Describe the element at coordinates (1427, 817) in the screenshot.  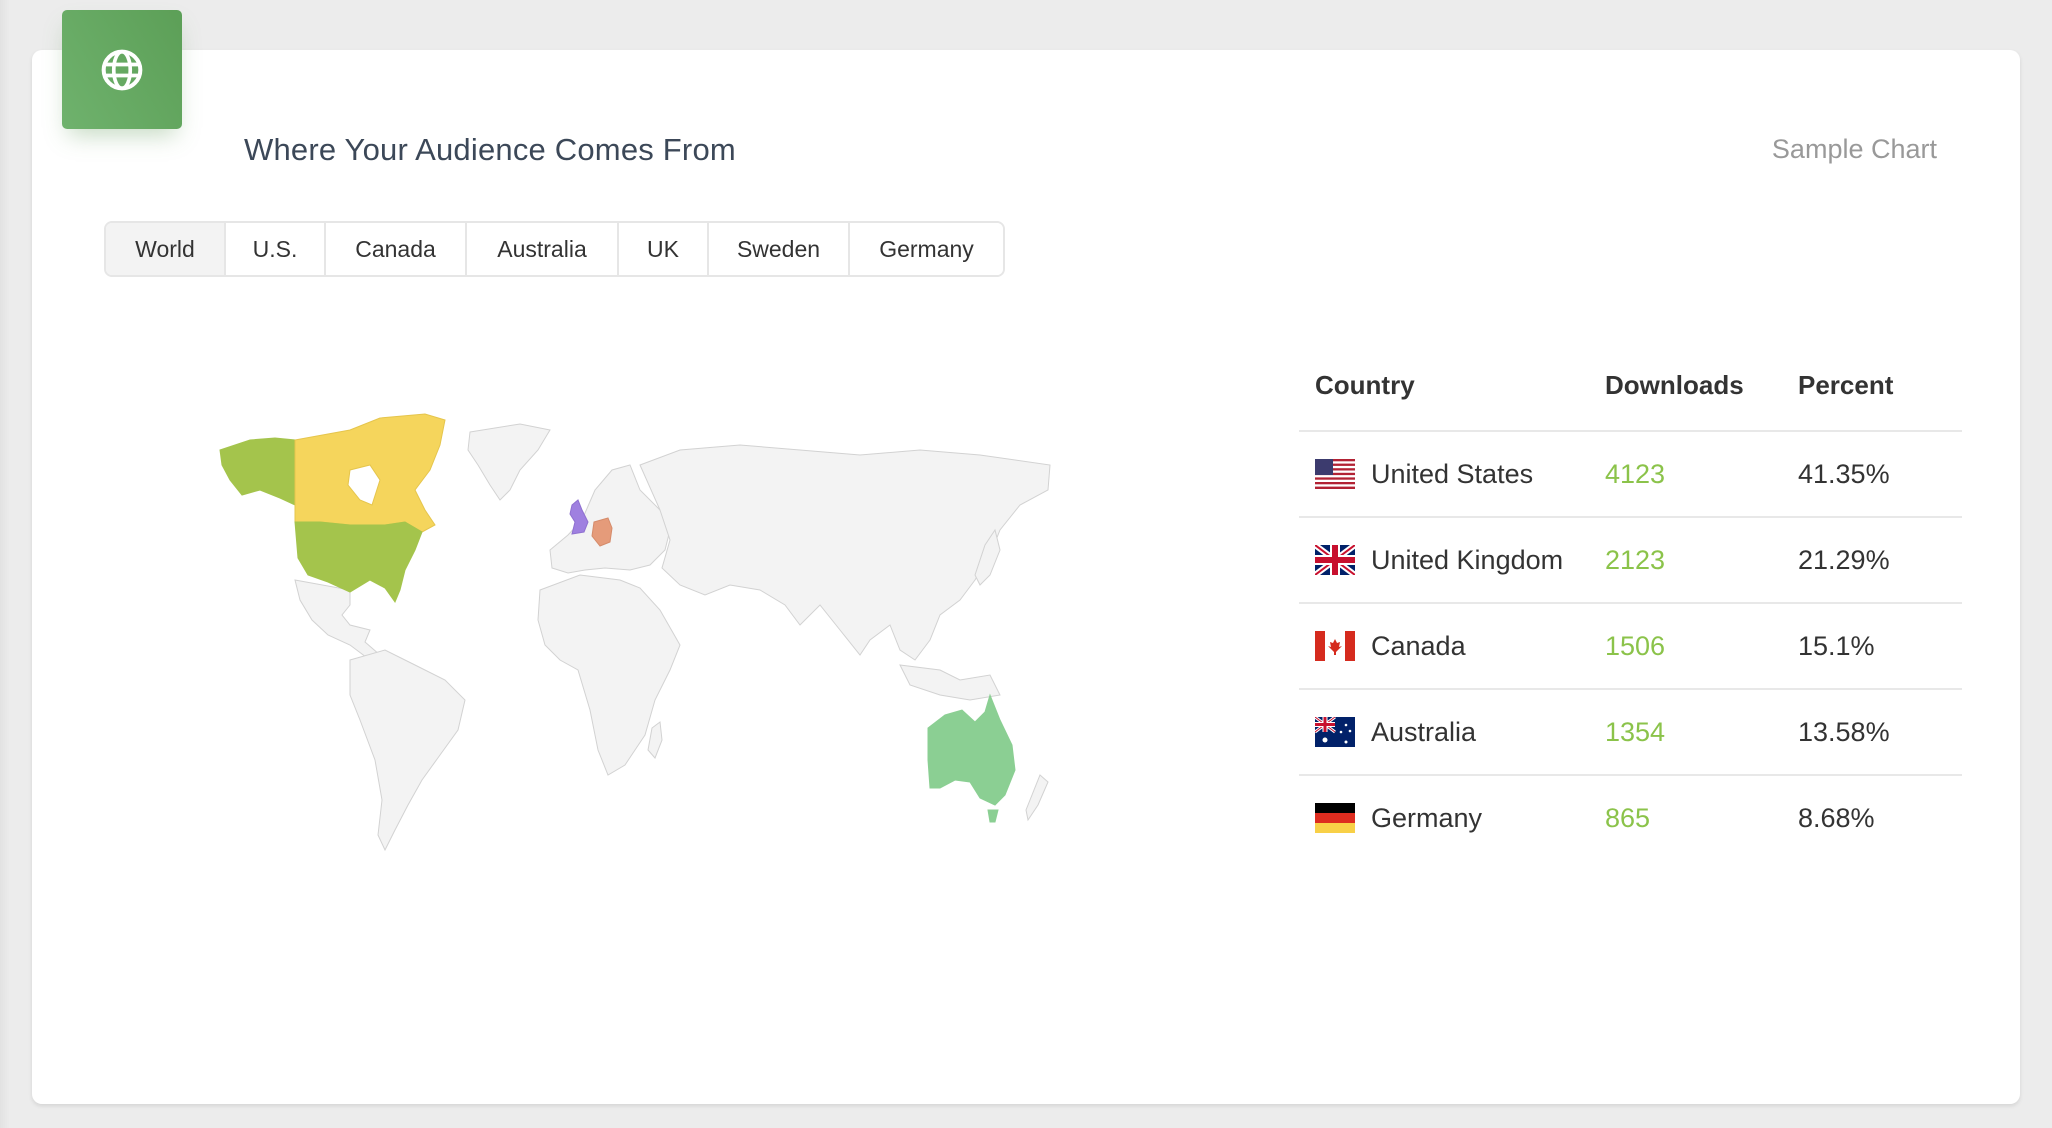
I see `country-name: Germany` at that location.